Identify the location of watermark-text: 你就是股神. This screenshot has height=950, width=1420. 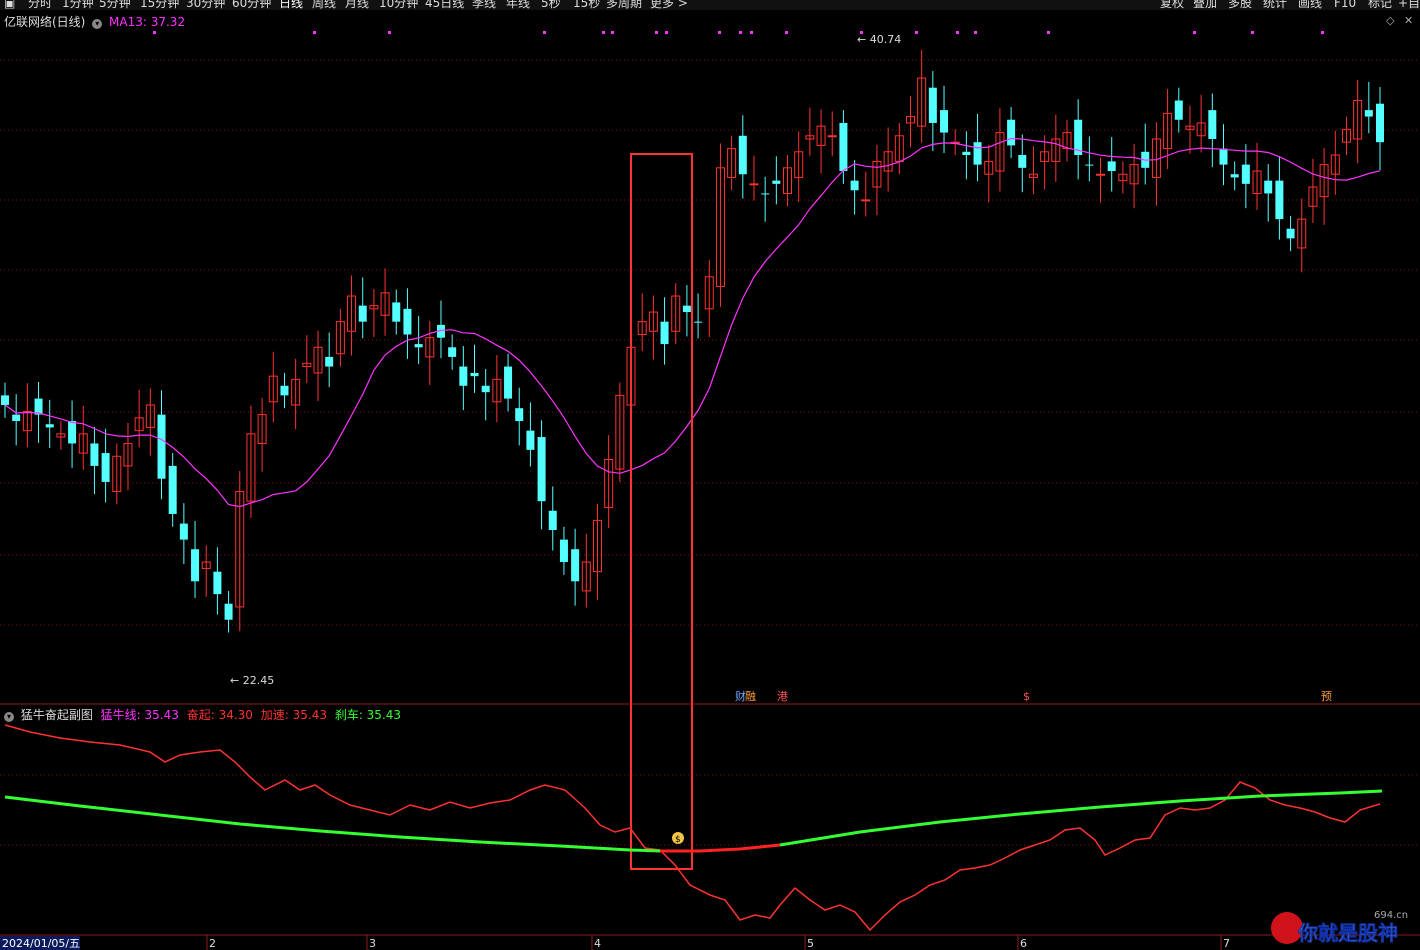
(1347, 933).